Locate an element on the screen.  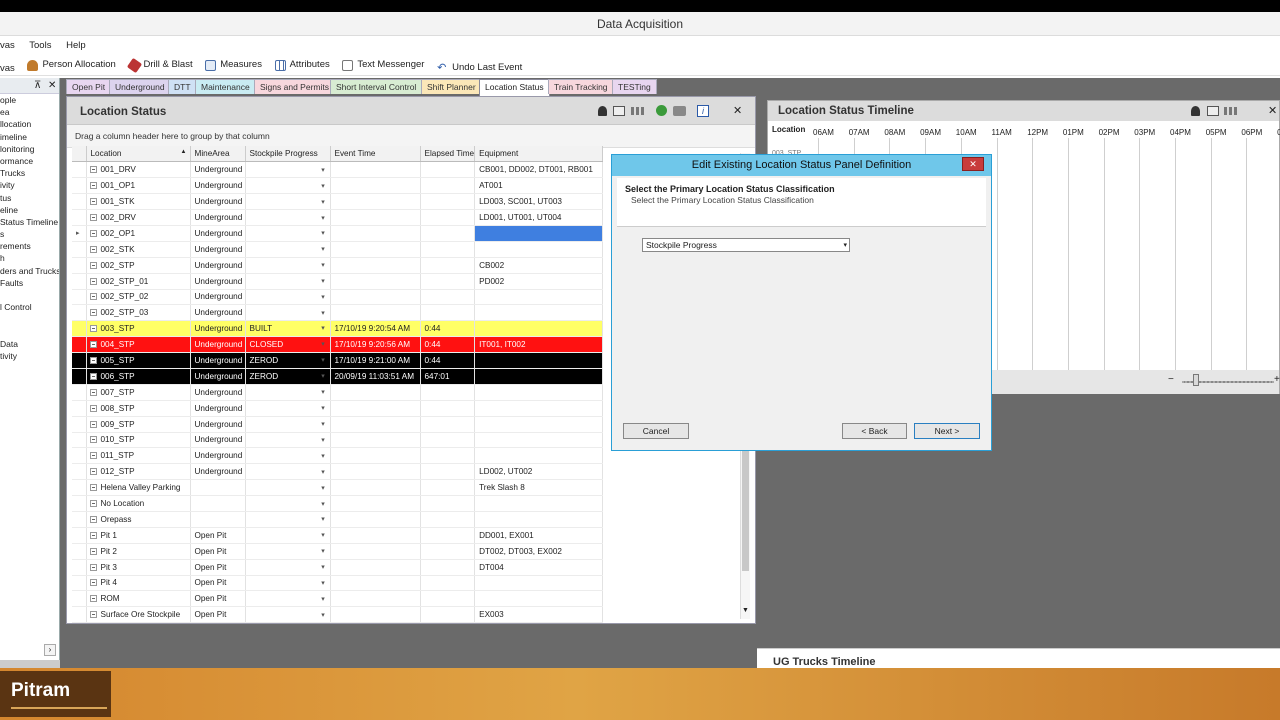
cell-stockpile-progress: ZEROD ▾ is located at coordinates (288, 360).